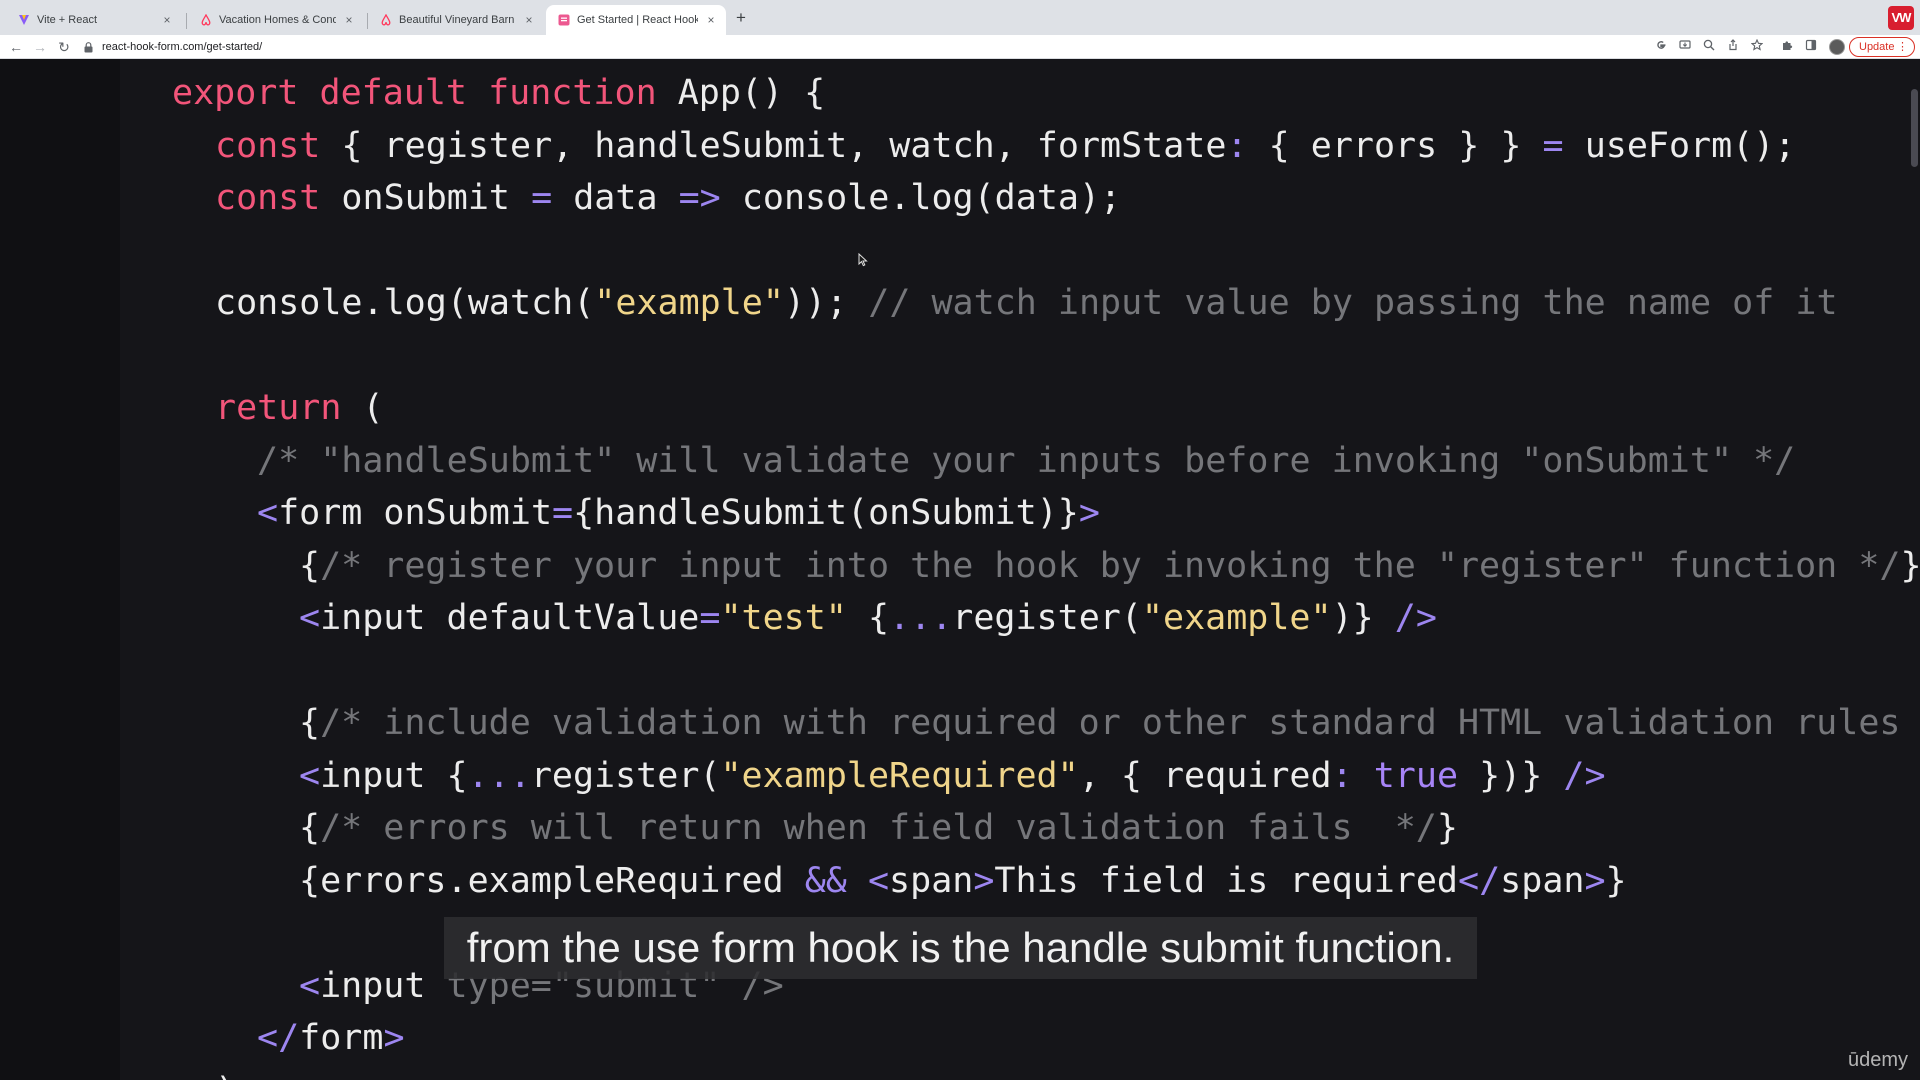  I want to click on tab-vite-react: Vite + React ×, so click(94, 20).